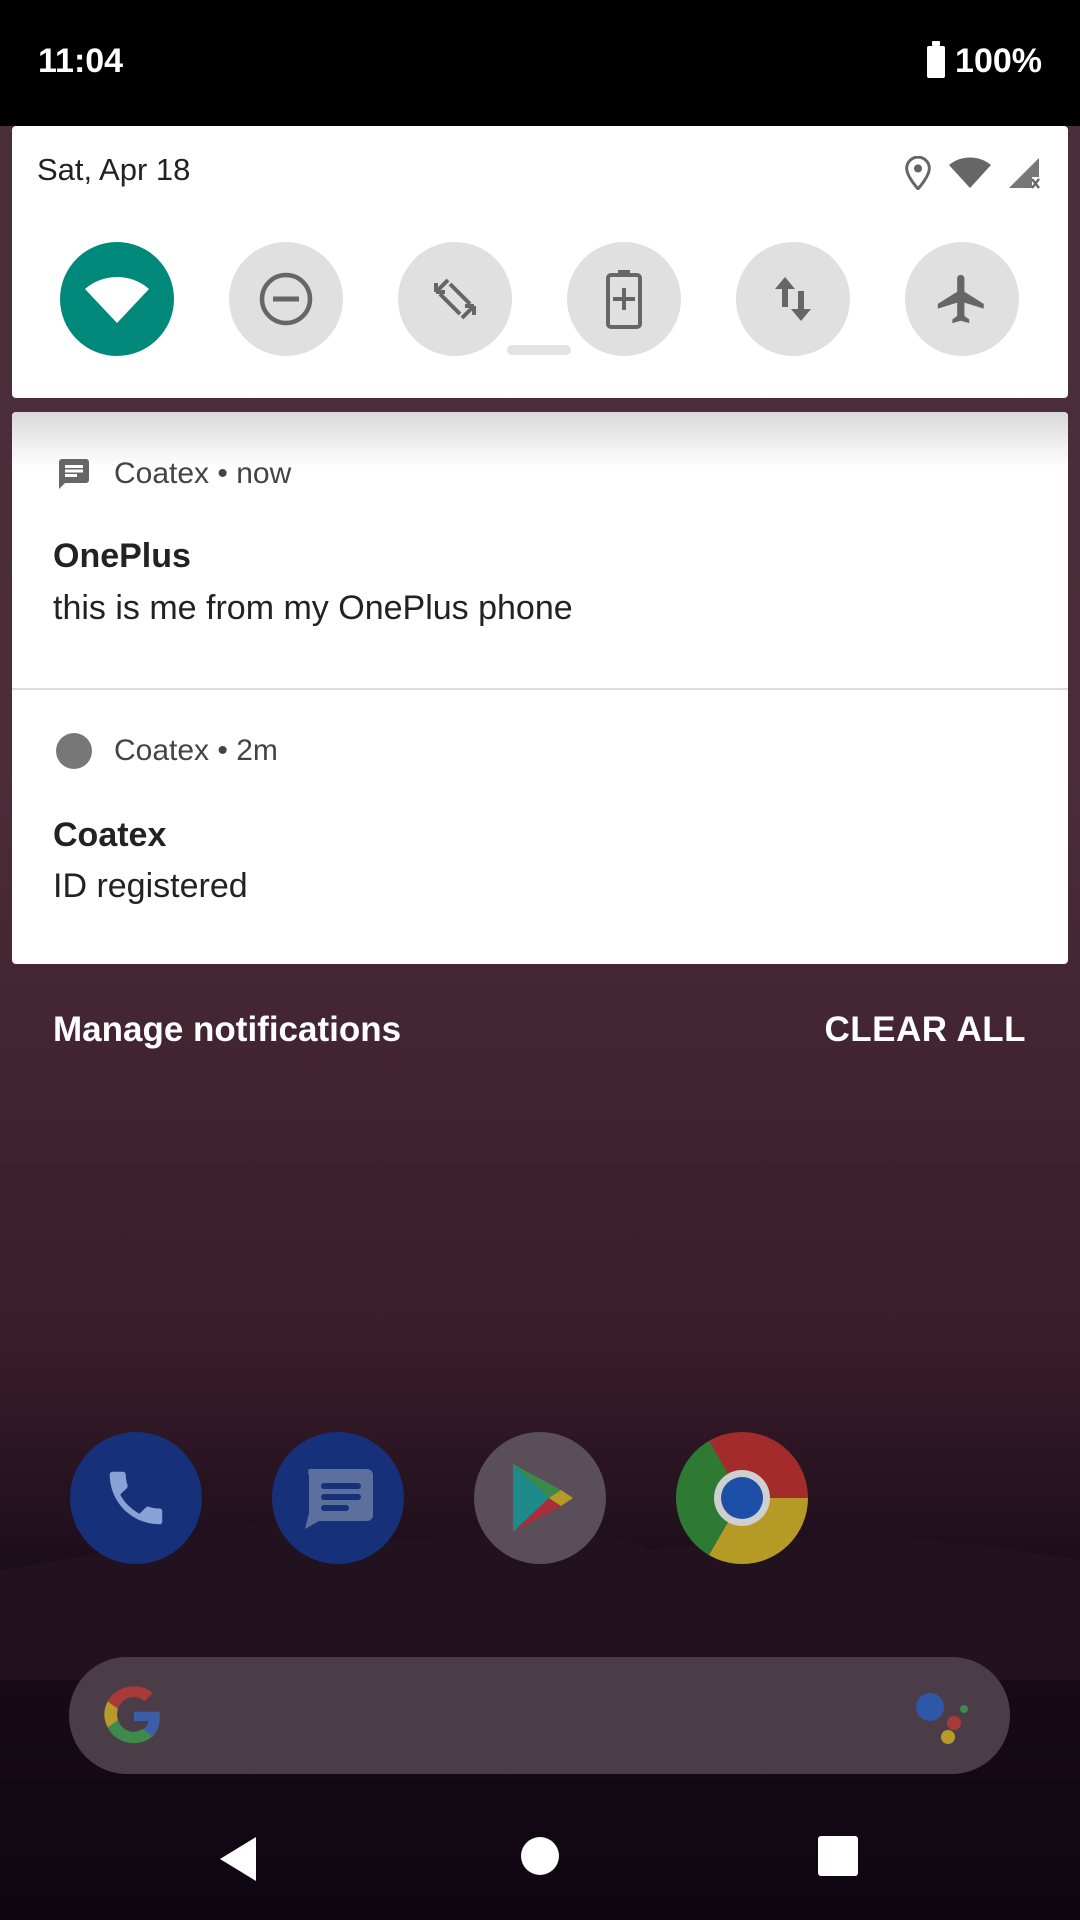 This screenshot has height=1920, width=1080. Describe the element at coordinates (238, 1859) in the screenshot. I see `back-button` at that location.